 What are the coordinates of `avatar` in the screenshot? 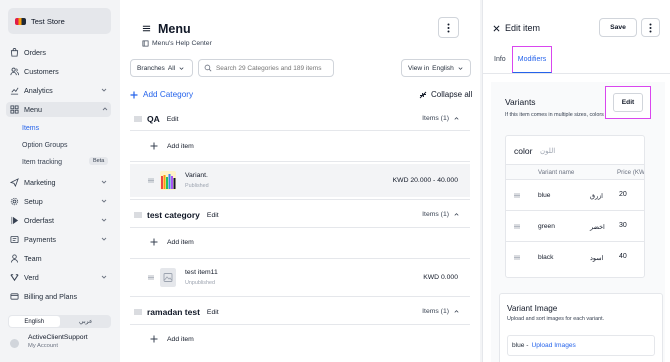 It's located at (14, 343).